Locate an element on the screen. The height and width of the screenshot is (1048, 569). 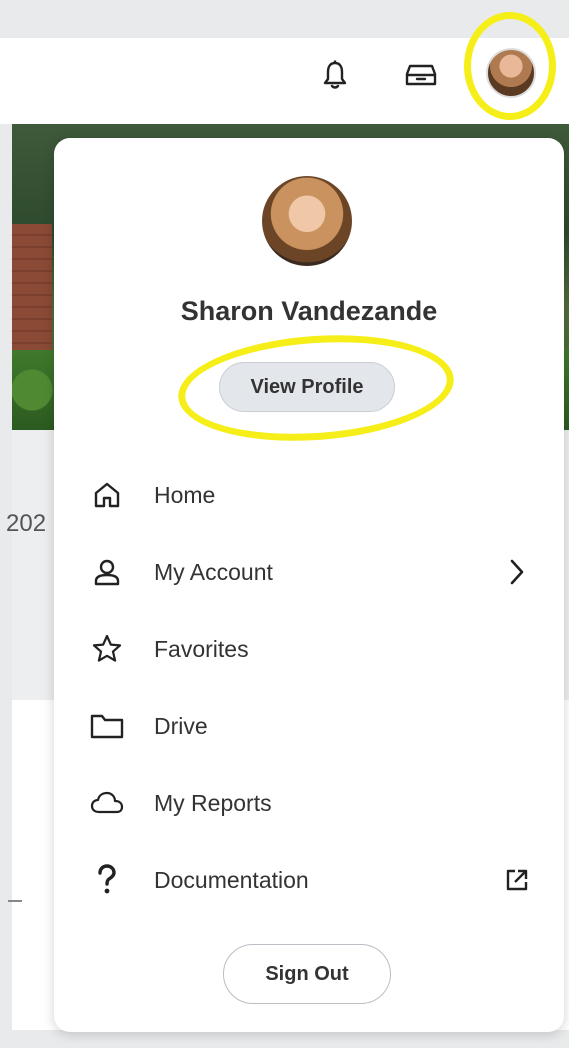
cloud-icon is located at coordinates (107, 803).